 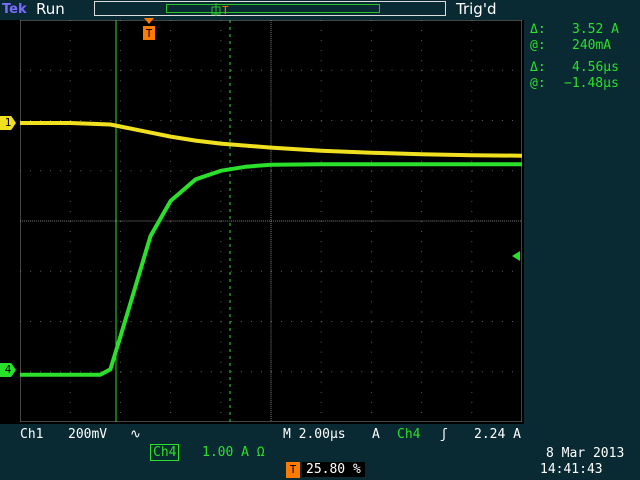 I want to click on svg-text: T, so click(x=225, y=10).